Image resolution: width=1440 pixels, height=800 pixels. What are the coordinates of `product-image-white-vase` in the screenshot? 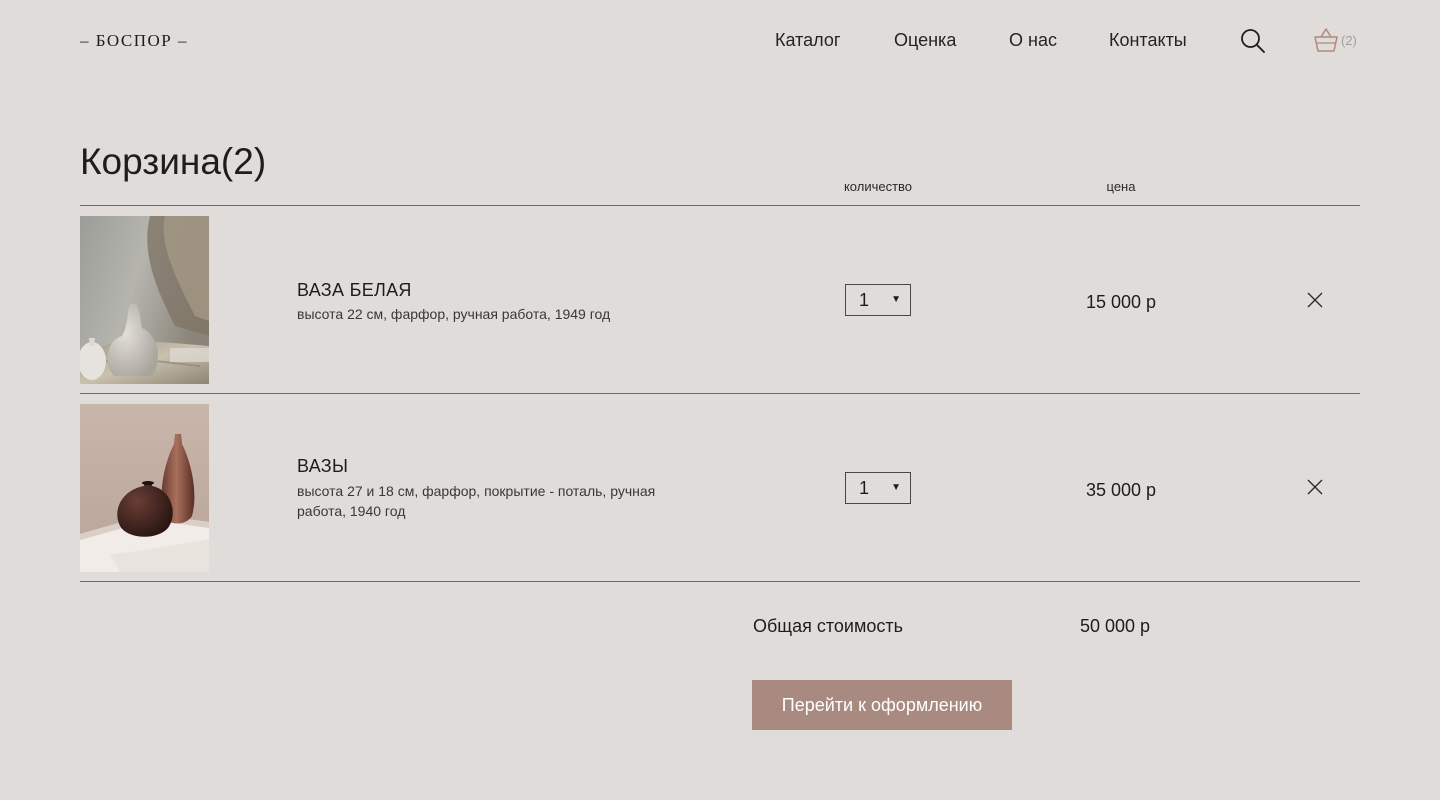 It's located at (144, 300).